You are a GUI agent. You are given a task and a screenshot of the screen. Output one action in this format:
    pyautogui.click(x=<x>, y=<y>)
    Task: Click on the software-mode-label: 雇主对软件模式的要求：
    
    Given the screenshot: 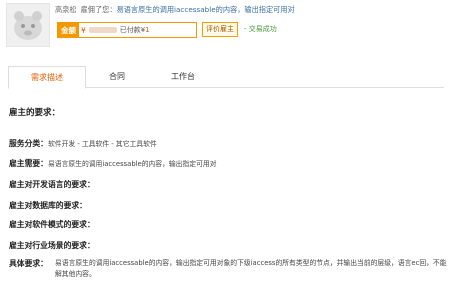 What is the action you would take?
    pyautogui.click(x=52, y=224)
    